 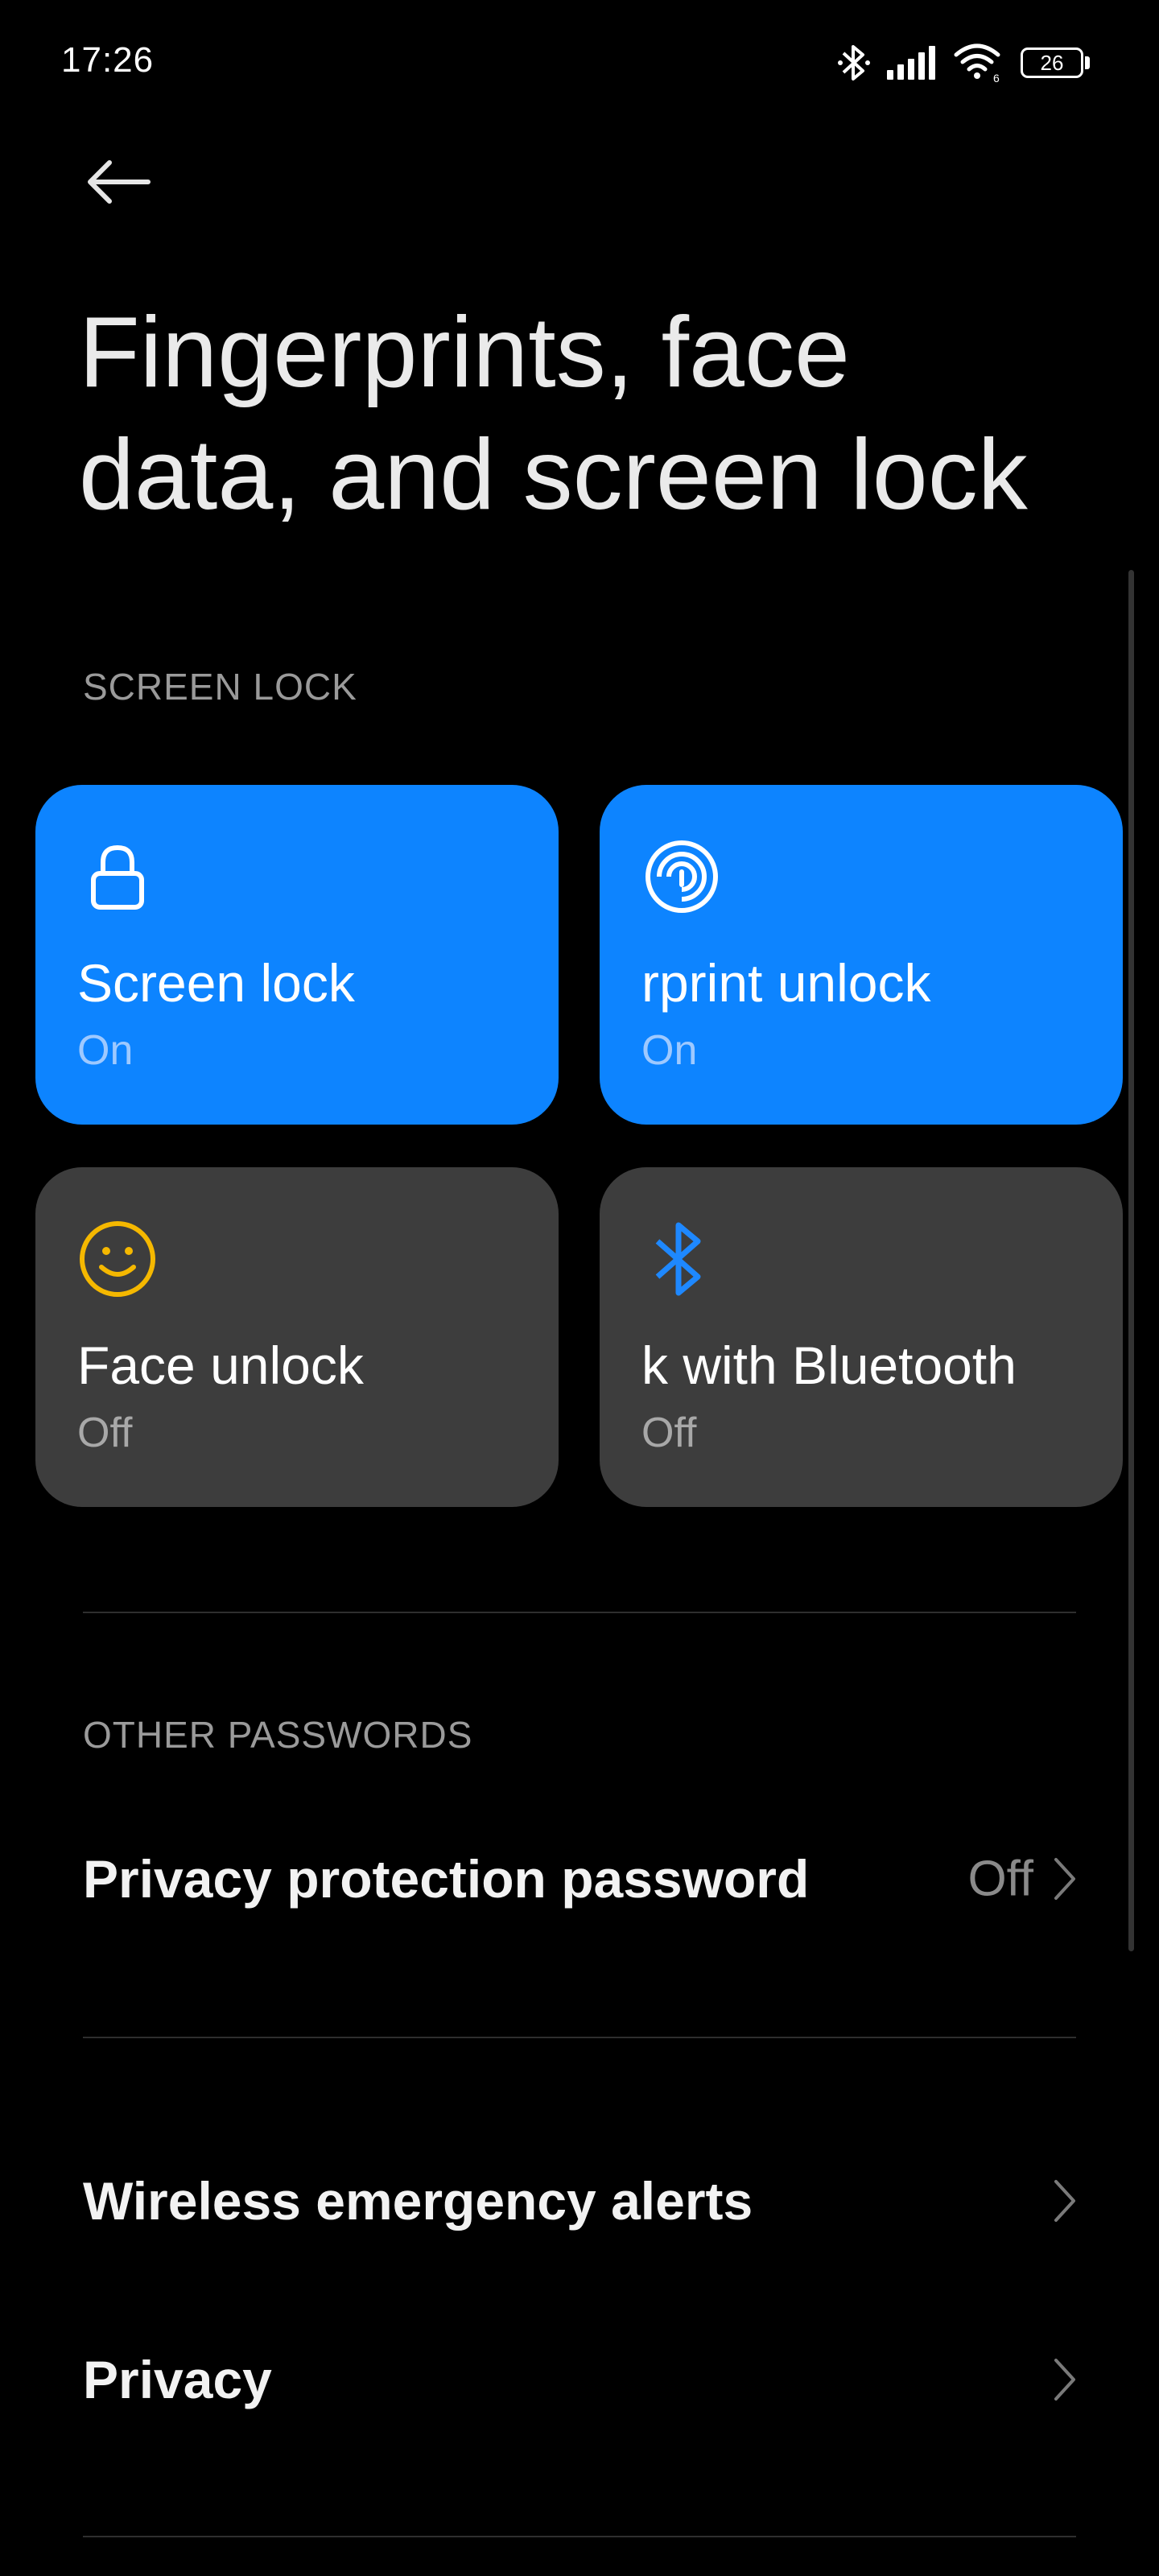 I want to click on status-time: 17:26, so click(x=108, y=60).